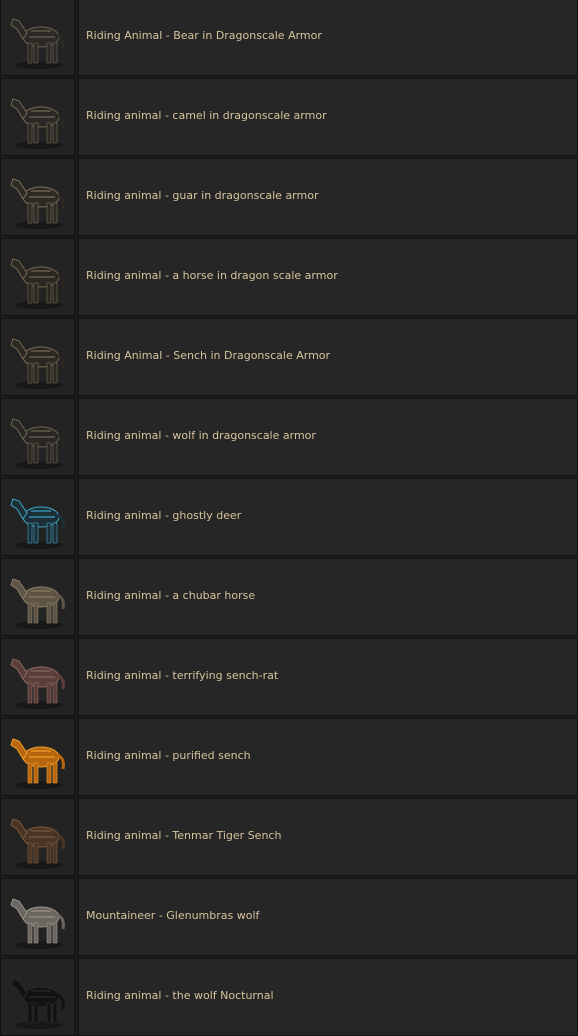  Describe the element at coordinates (37, 443) in the screenshot. I see `wolf-armor-icon` at that location.